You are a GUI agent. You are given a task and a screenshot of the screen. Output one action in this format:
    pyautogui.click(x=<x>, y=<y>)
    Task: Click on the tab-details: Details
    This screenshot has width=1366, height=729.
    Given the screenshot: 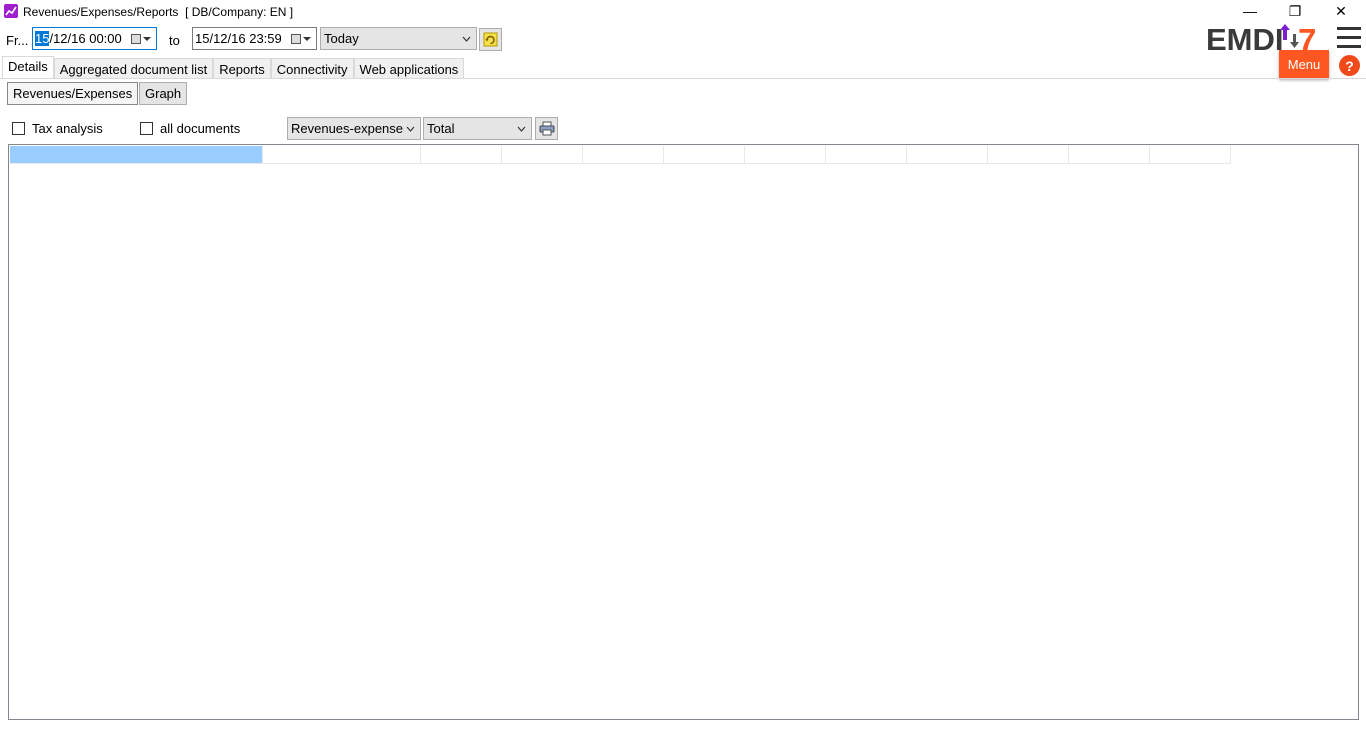 What is the action you would take?
    pyautogui.click(x=28, y=67)
    